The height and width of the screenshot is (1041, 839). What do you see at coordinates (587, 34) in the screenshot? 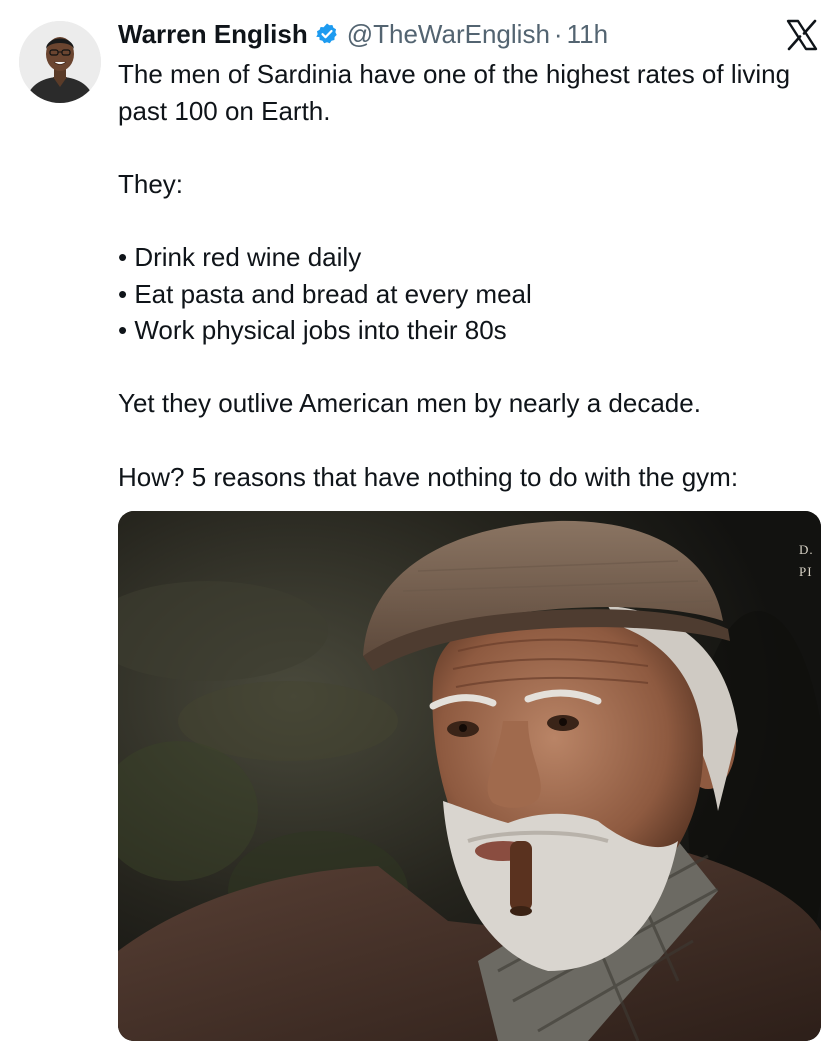
I see `post-timestamp: 11h` at bounding box center [587, 34].